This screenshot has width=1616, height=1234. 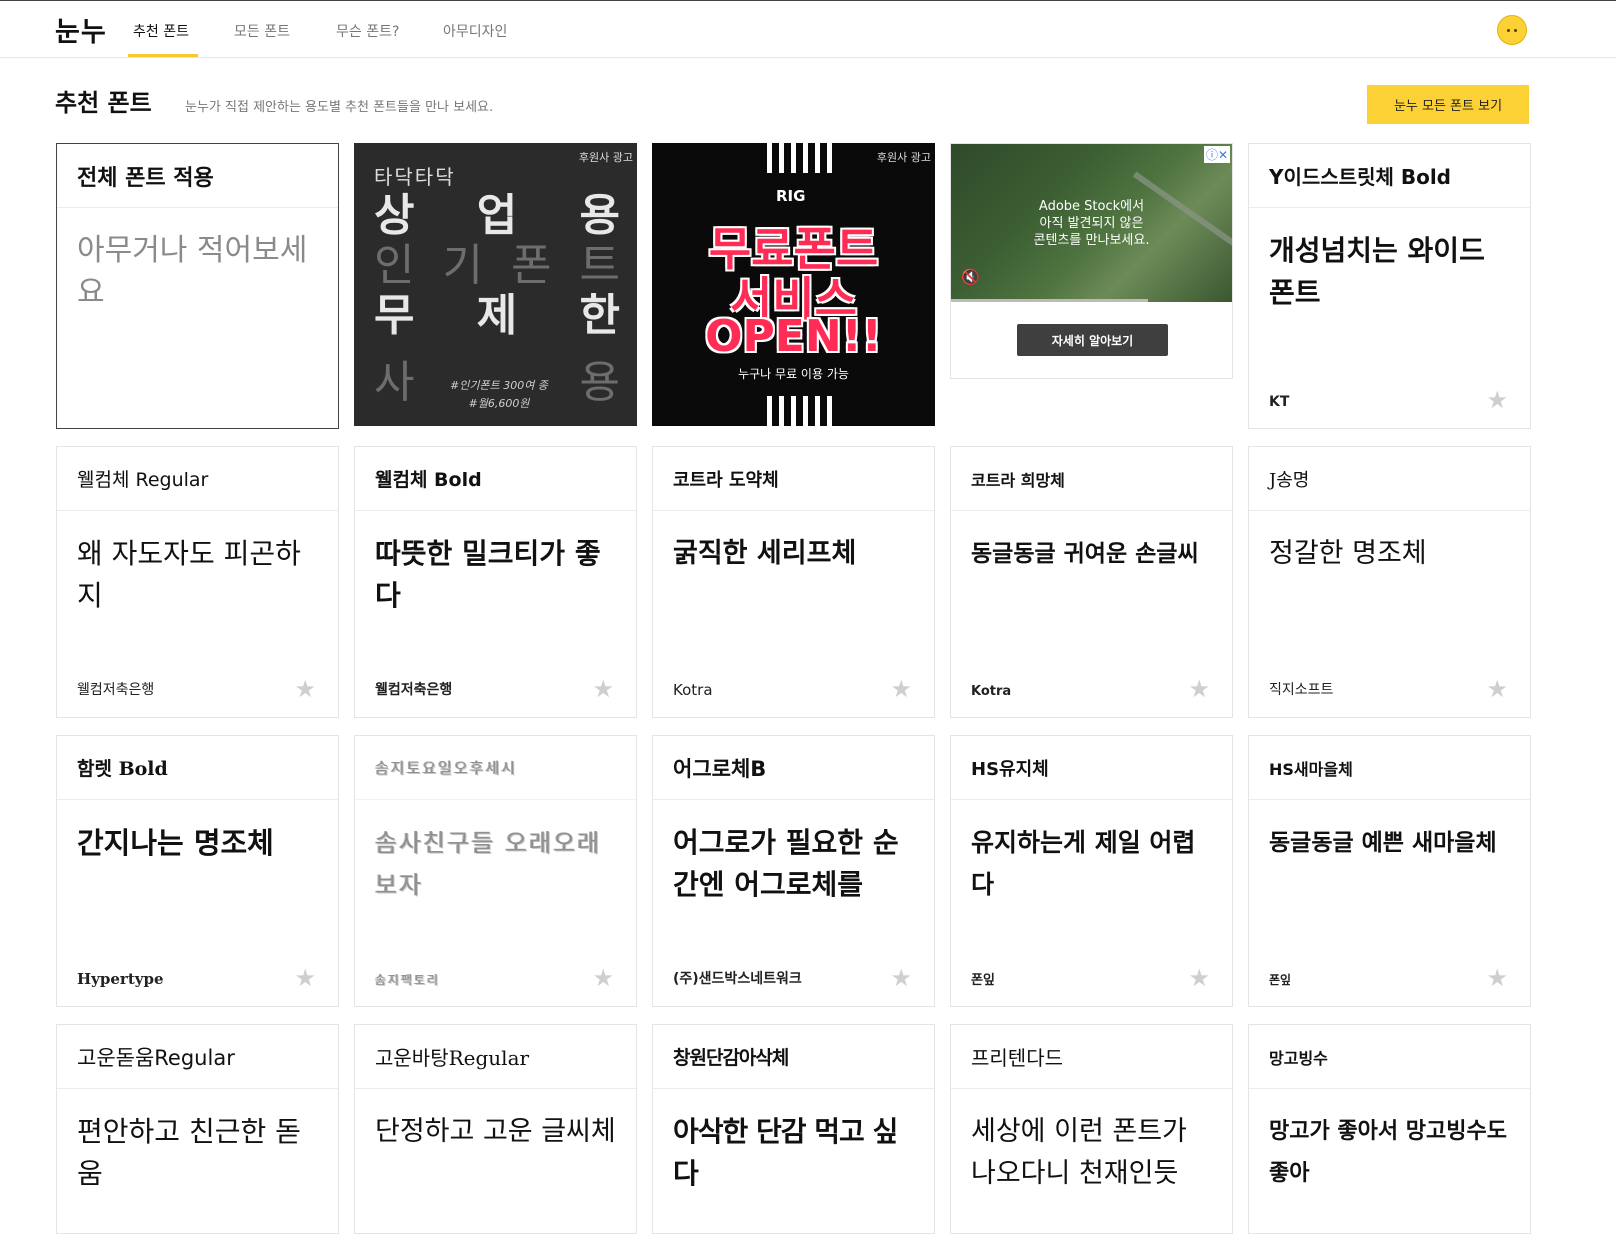 I want to click on font-card-title: 고운바탕Regular, so click(x=495, y=1057).